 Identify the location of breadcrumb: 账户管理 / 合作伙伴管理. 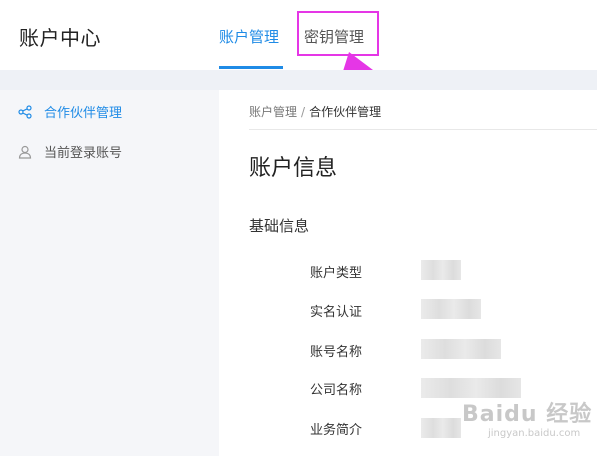
(315, 111).